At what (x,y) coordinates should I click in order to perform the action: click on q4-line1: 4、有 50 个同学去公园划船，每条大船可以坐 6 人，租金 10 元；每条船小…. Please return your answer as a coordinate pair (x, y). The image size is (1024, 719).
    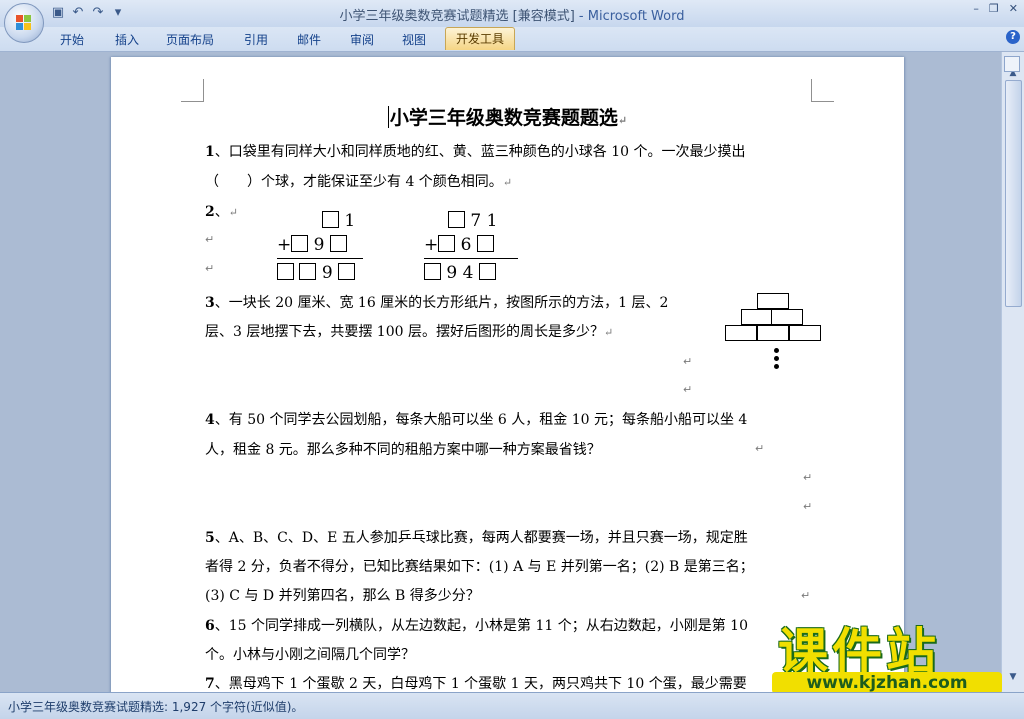
    Looking at the image, I should click on (476, 419).